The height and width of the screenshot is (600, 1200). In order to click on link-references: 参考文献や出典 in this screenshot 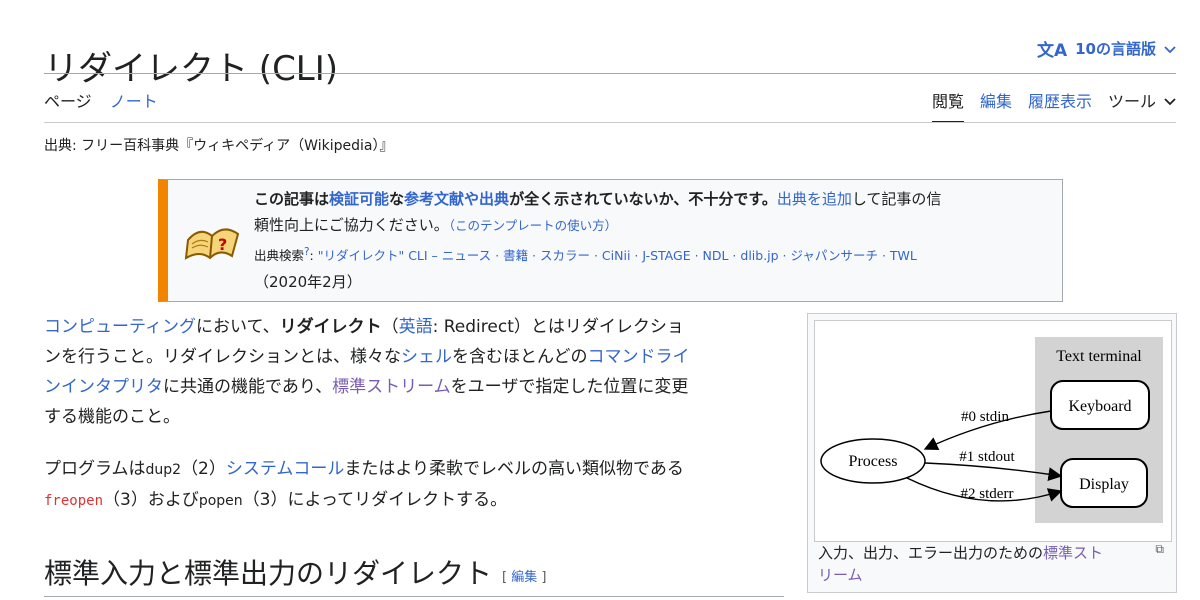, I will do `click(456, 199)`.